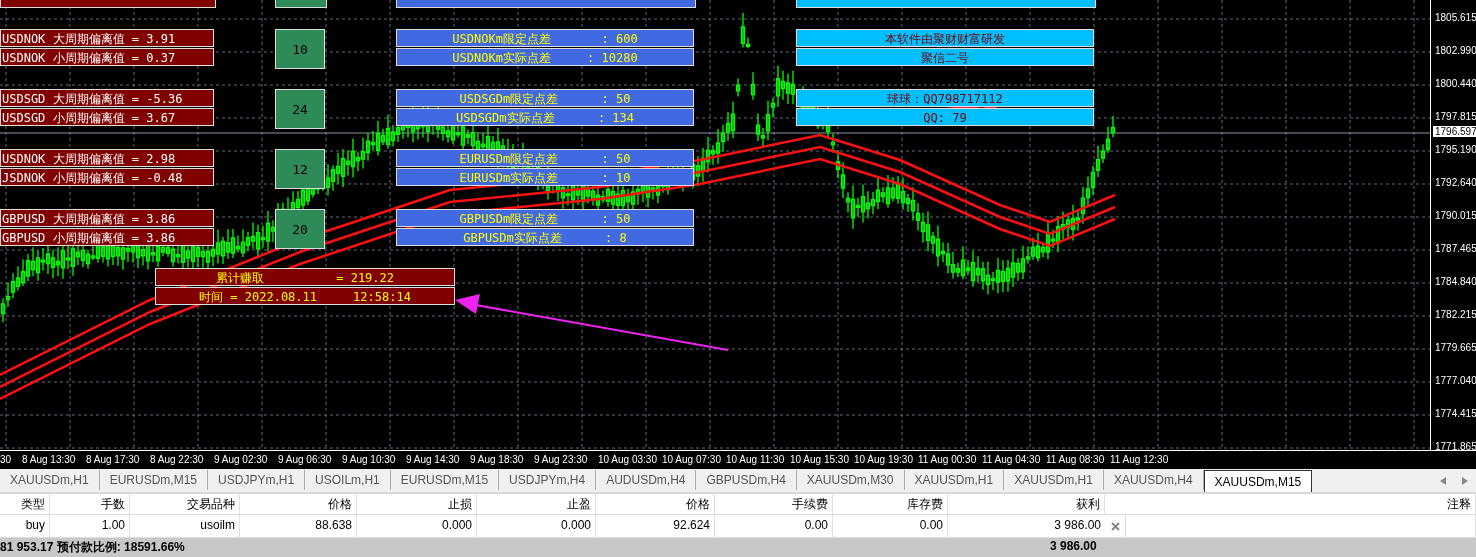  I want to click on time-label: 11 Aug 04:30, so click(1011, 459).